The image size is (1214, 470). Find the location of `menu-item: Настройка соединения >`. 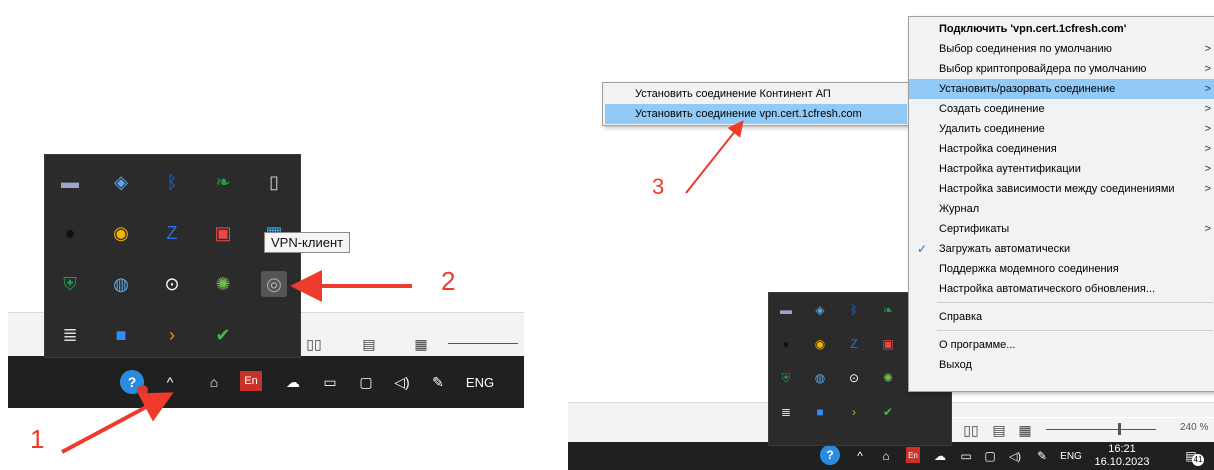

menu-item: Настройка соединения > is located at coordinates (1061, 149).